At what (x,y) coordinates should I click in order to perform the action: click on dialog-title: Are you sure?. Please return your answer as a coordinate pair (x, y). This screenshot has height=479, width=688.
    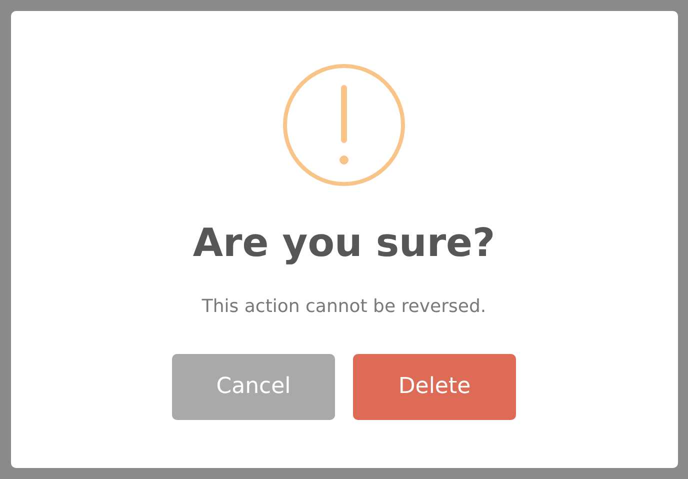
    Looking at the image, I should click on (344, 244).